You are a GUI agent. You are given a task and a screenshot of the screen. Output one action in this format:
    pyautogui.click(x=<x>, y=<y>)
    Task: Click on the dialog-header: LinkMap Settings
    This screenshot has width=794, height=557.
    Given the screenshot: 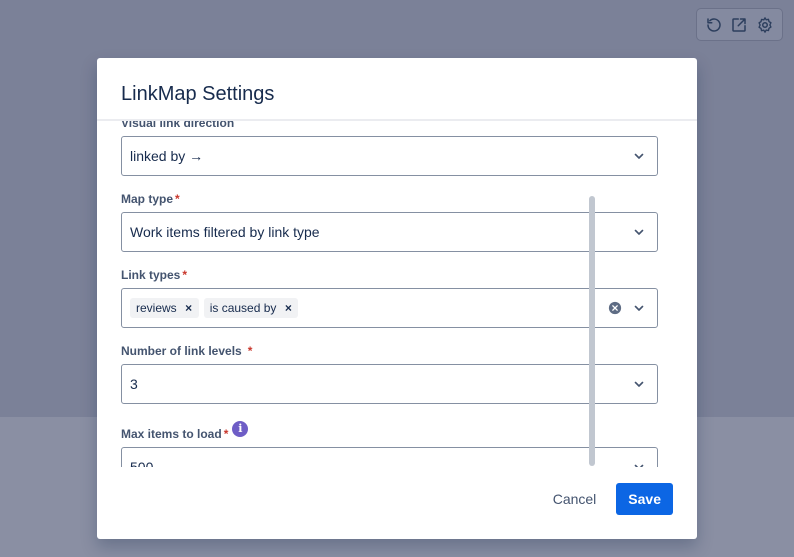 What is the action you would take?
    pyautogui.click(x=397, y=89)
    